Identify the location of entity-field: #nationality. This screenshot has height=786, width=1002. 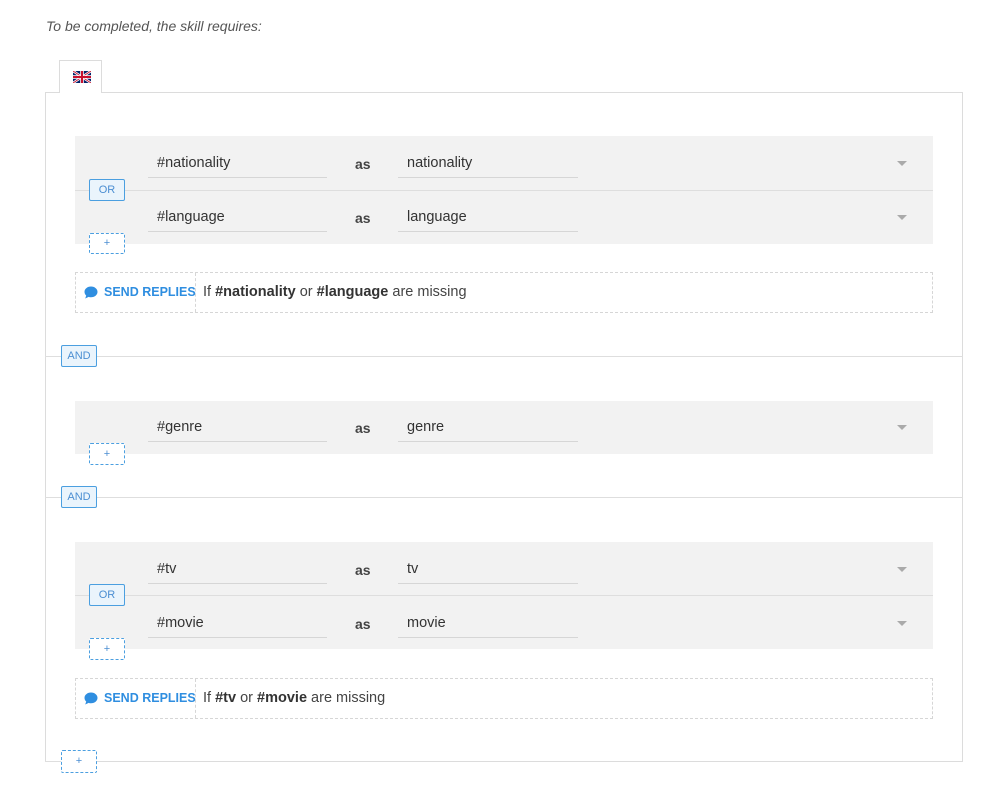
(237, 165).